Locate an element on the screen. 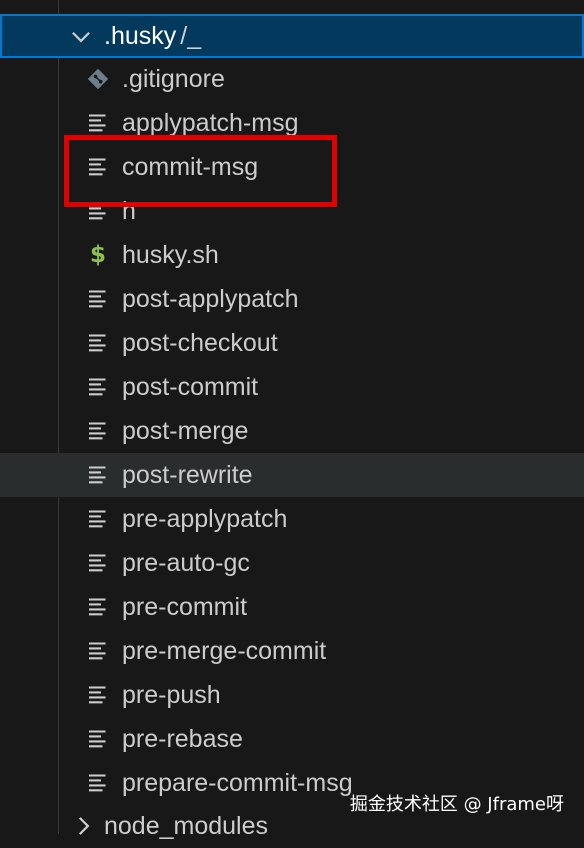 This screenshot has width=584, height=848. annotation-highlight-box is located at coordinates (200, 171).